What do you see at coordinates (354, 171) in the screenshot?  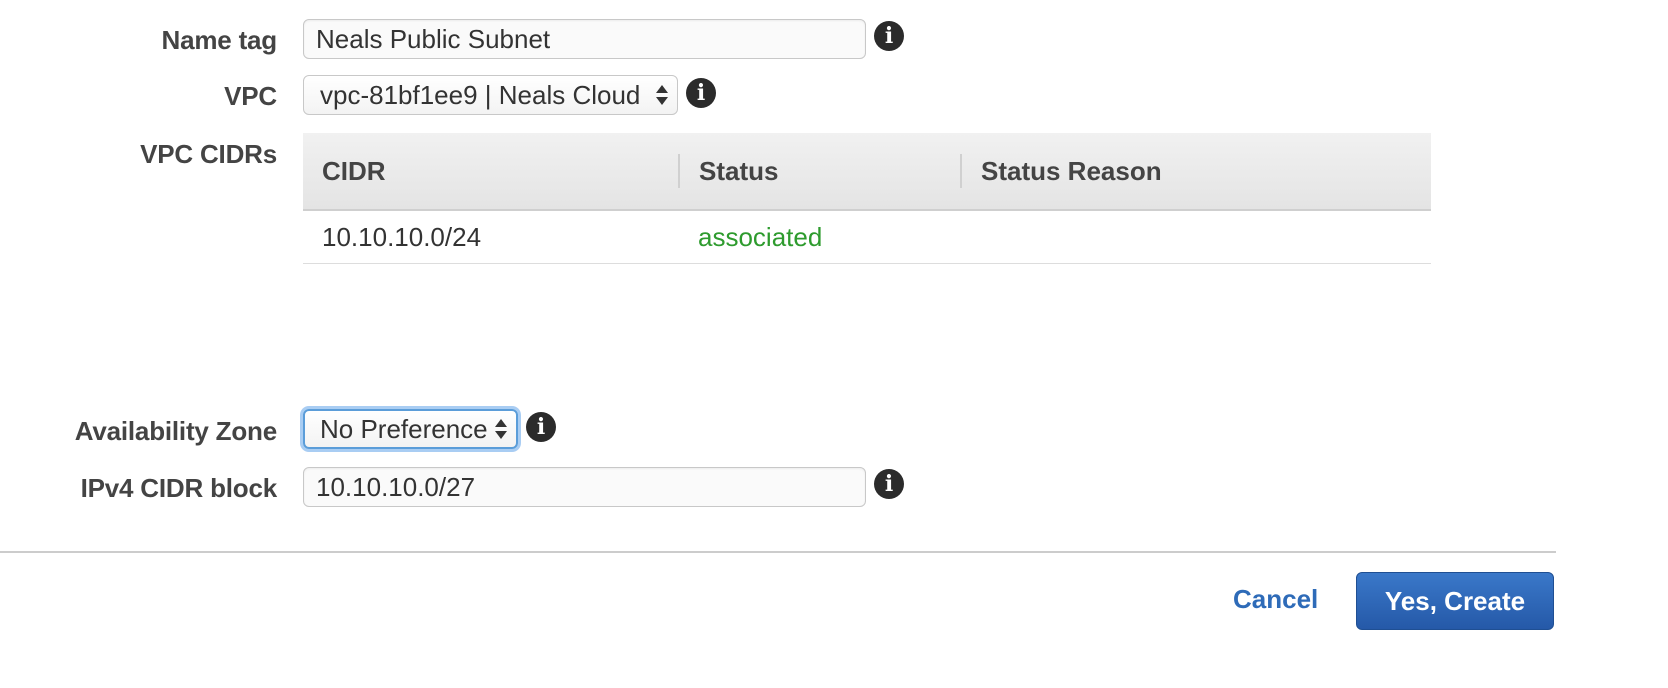 I see `column-header-cidr: CIDR` at bounding box center [354, 171].